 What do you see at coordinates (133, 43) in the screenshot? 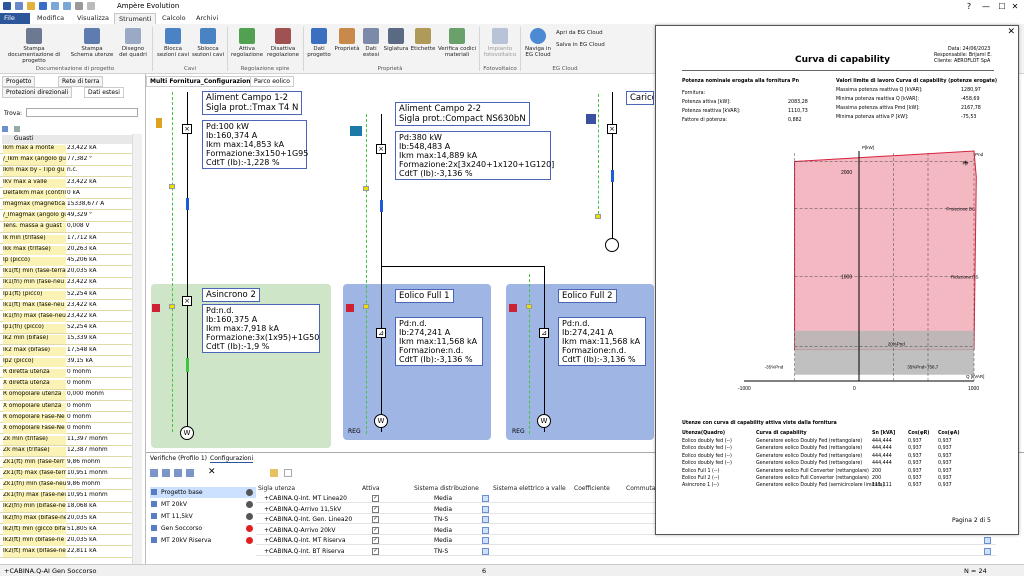
I see `draw-panels-button: Disegno dei quadri` at bounding box center [133, 43].